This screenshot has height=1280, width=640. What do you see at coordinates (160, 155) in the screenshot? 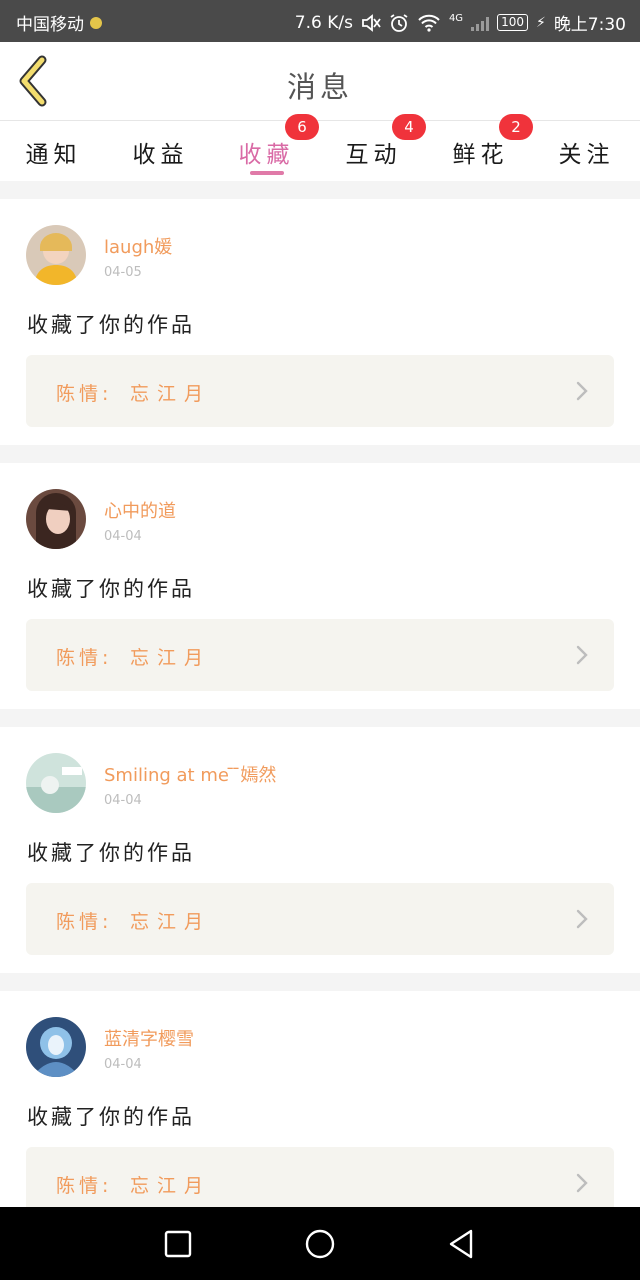
I see `tab-label: 收益` at bounding box center [160, 155].